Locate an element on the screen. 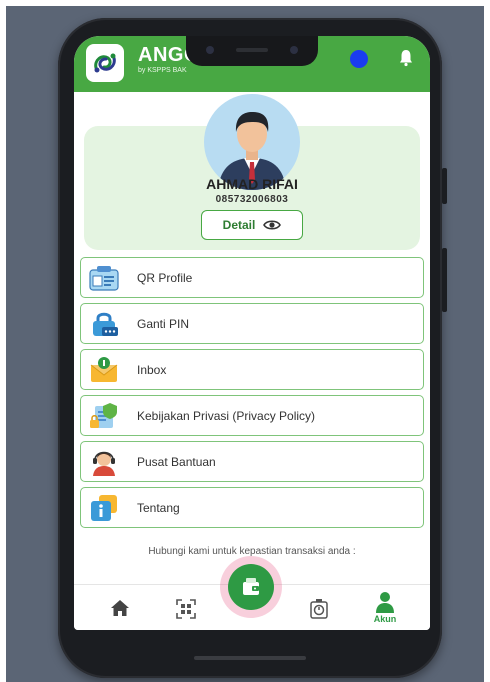 The width and height of the screenshot is (490, 682). menu-item-label: Tentang is located at coordinates (158, 508).